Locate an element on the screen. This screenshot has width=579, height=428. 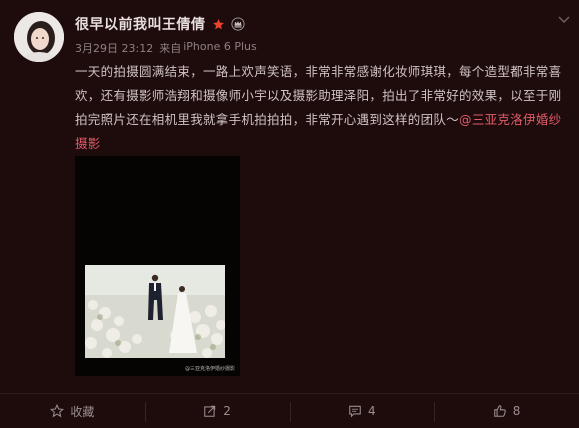
post-meta: 3月29日 23:12 来自 iPhone 6 Plus is located at coordinates (166, 48).